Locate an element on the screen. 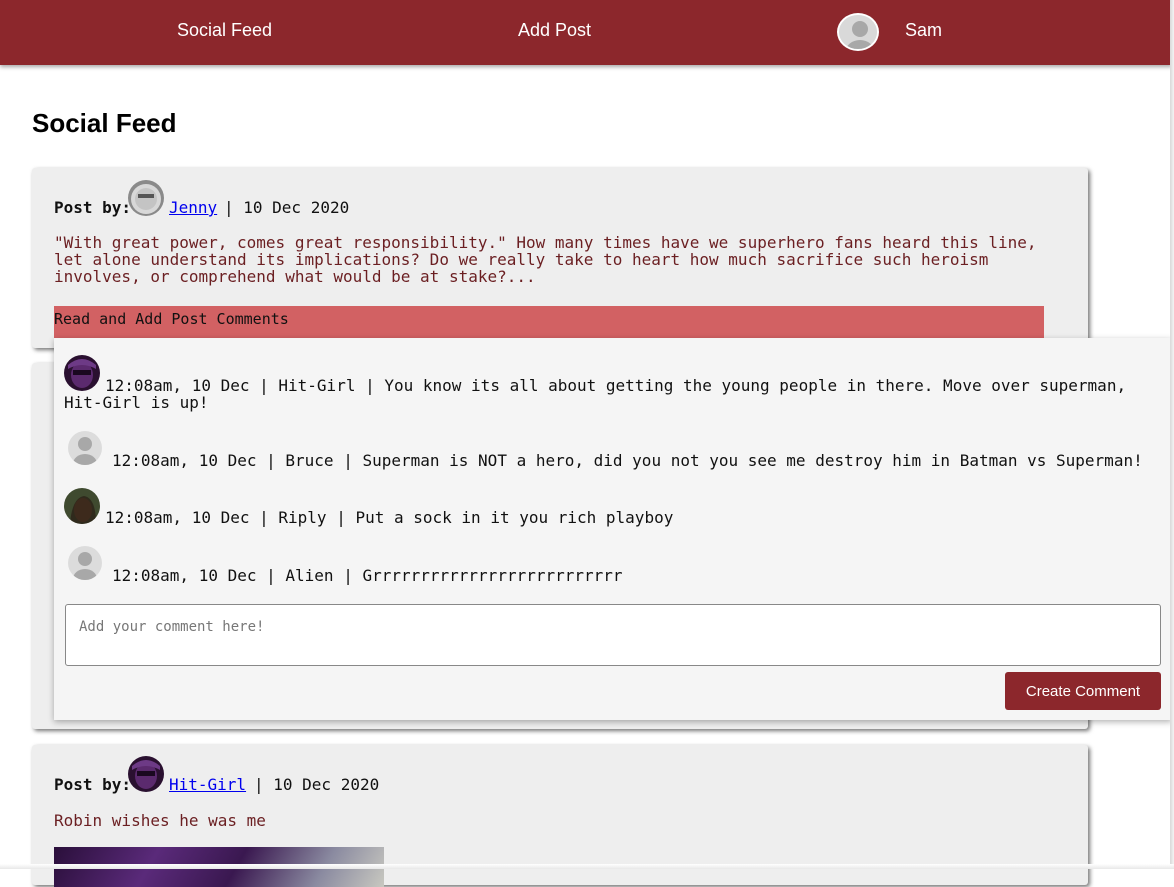  bottom-edge is located at coordinates (587, 866).